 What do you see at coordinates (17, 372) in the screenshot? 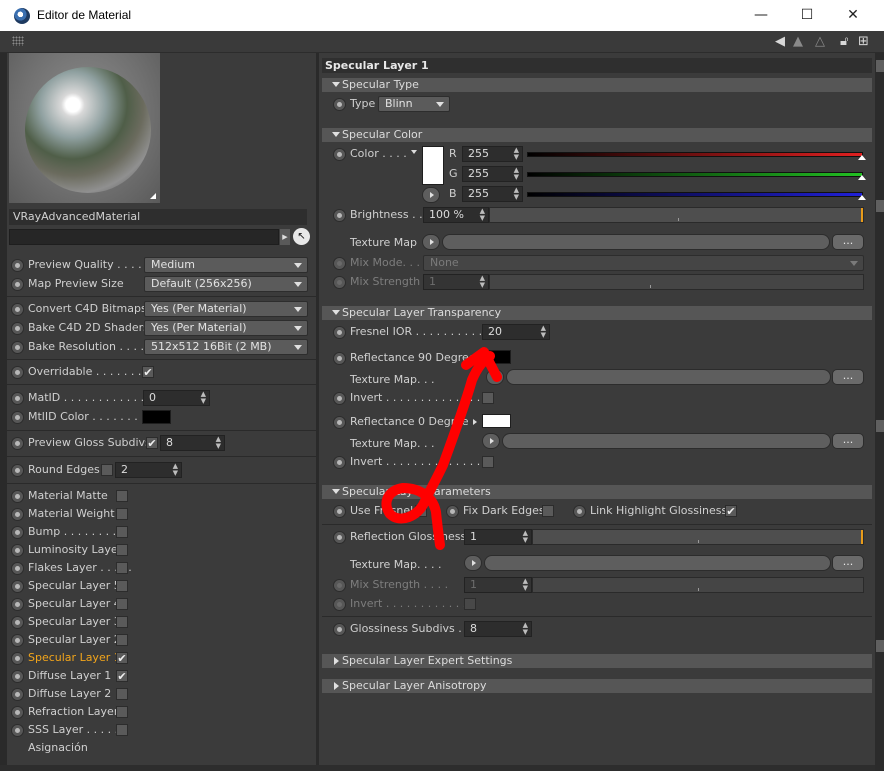
I see `overridable-radio` at bounding box center [17, 372].